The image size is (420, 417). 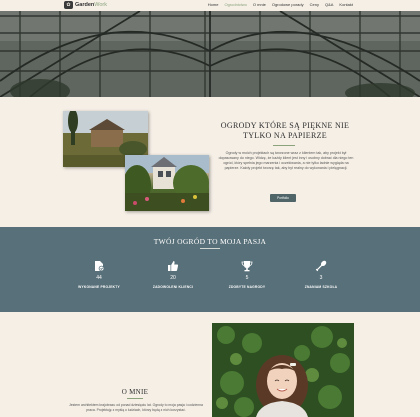 I want to click on stat-schools-number: 3, so click(x=321, y=278).